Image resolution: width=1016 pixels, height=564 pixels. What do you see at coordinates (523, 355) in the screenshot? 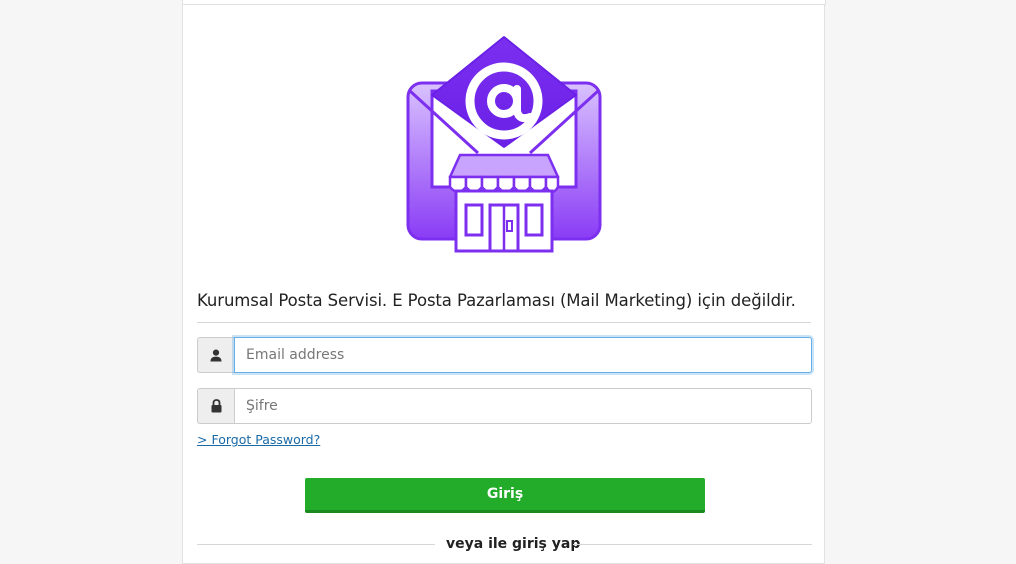
I see `email-input` at bounding box center [523, 355].